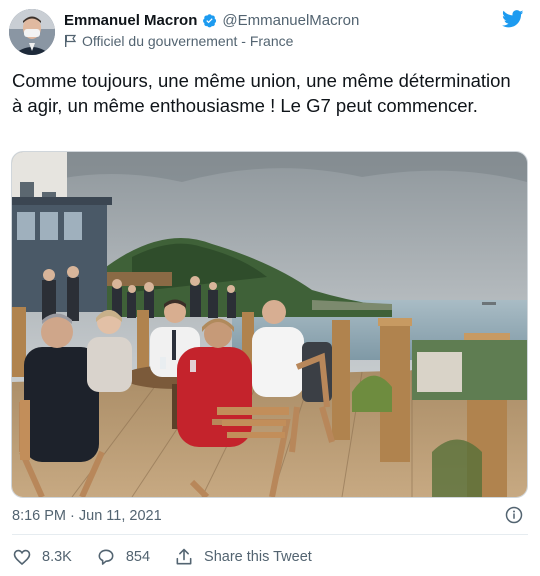 Image resolution: width=540 pixels, height=576 pixels. I want to click on reply-bubble-icon, so click(106, 557).